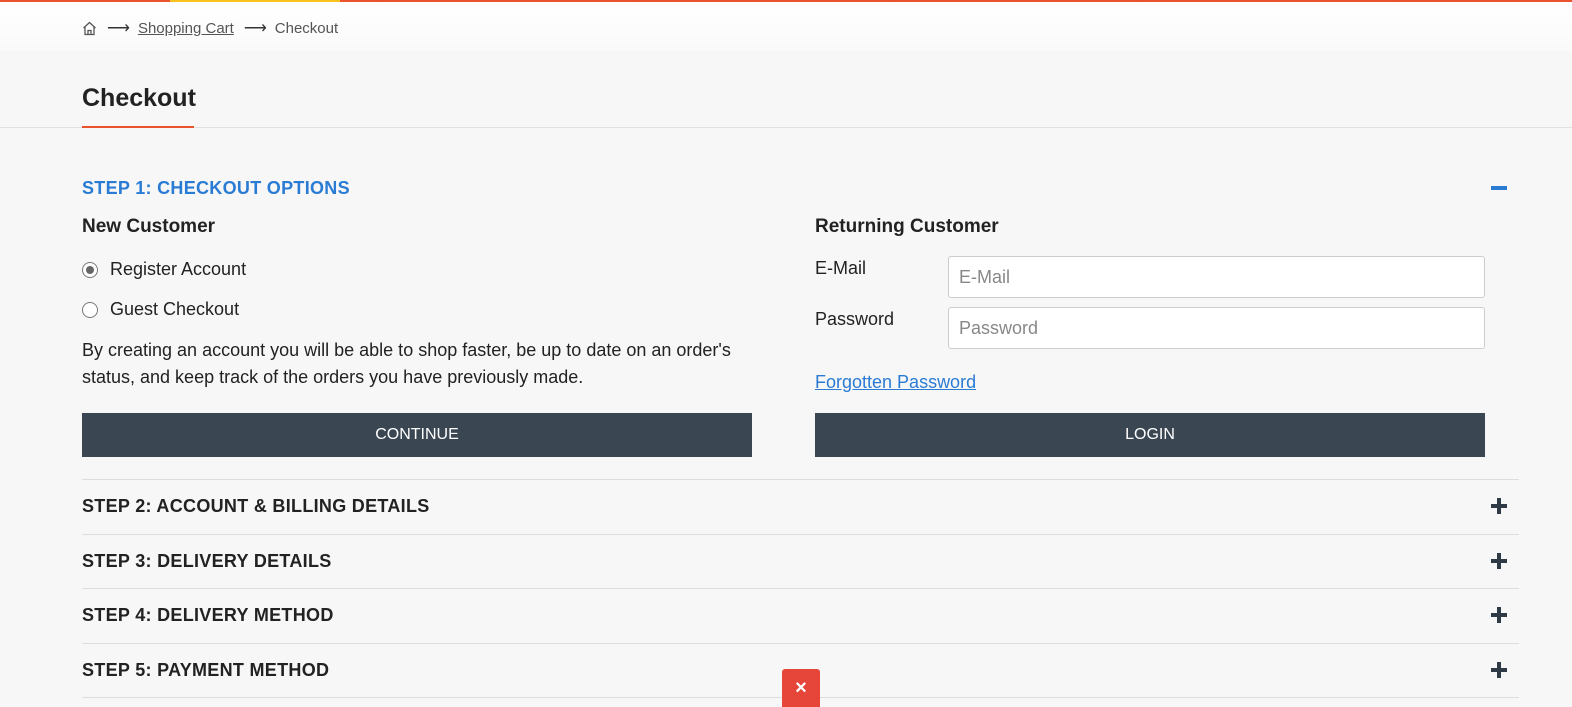 Image resolution: width=1572 pixels, height=707 pixels. I want to click on continue-button: CONTINUE, so click(417, 435).